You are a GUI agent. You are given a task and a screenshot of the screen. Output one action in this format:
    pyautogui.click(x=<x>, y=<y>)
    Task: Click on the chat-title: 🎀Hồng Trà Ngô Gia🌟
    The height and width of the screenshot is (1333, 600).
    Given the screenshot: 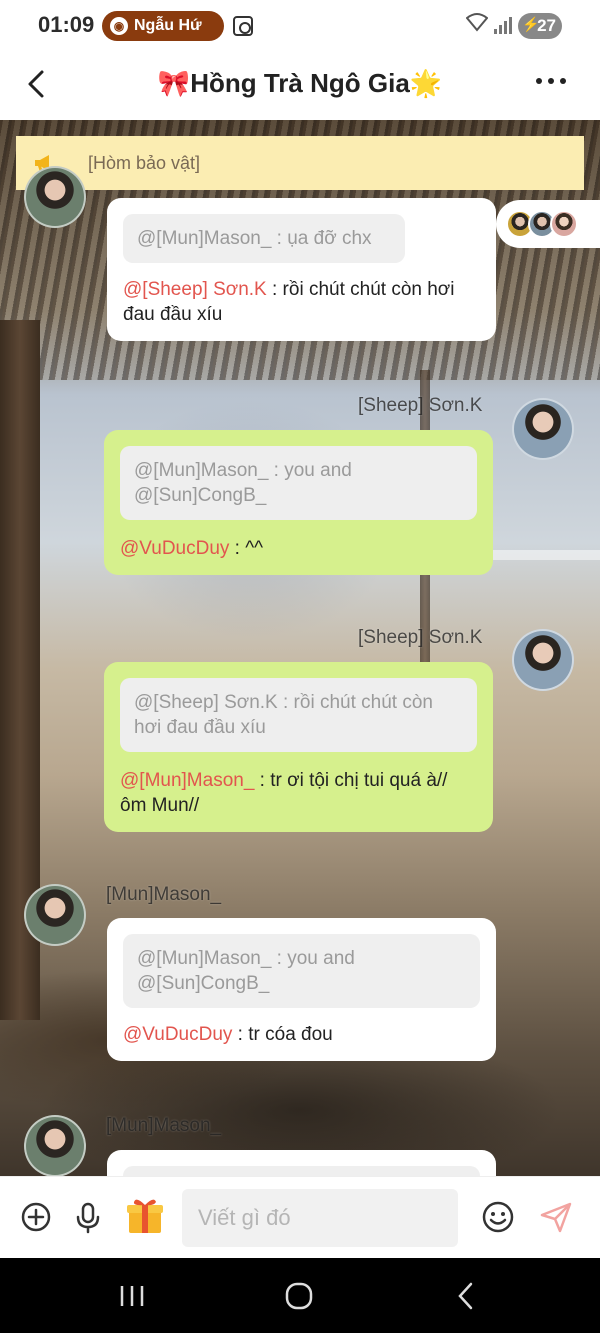 What is the action you would take?
    pyautogui.click(x=300, y=83)
    